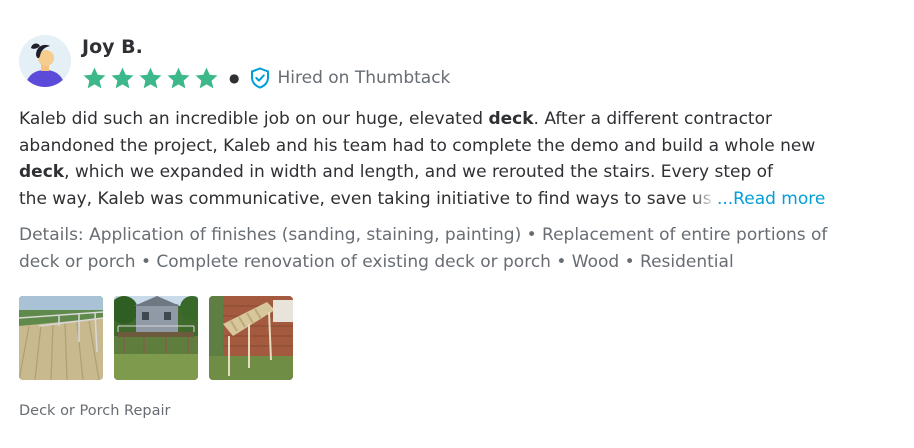  What do you see at coordinates (260, 78) in the screenshot?
I see `shield-check-icon` at bounding box center [260, 78].